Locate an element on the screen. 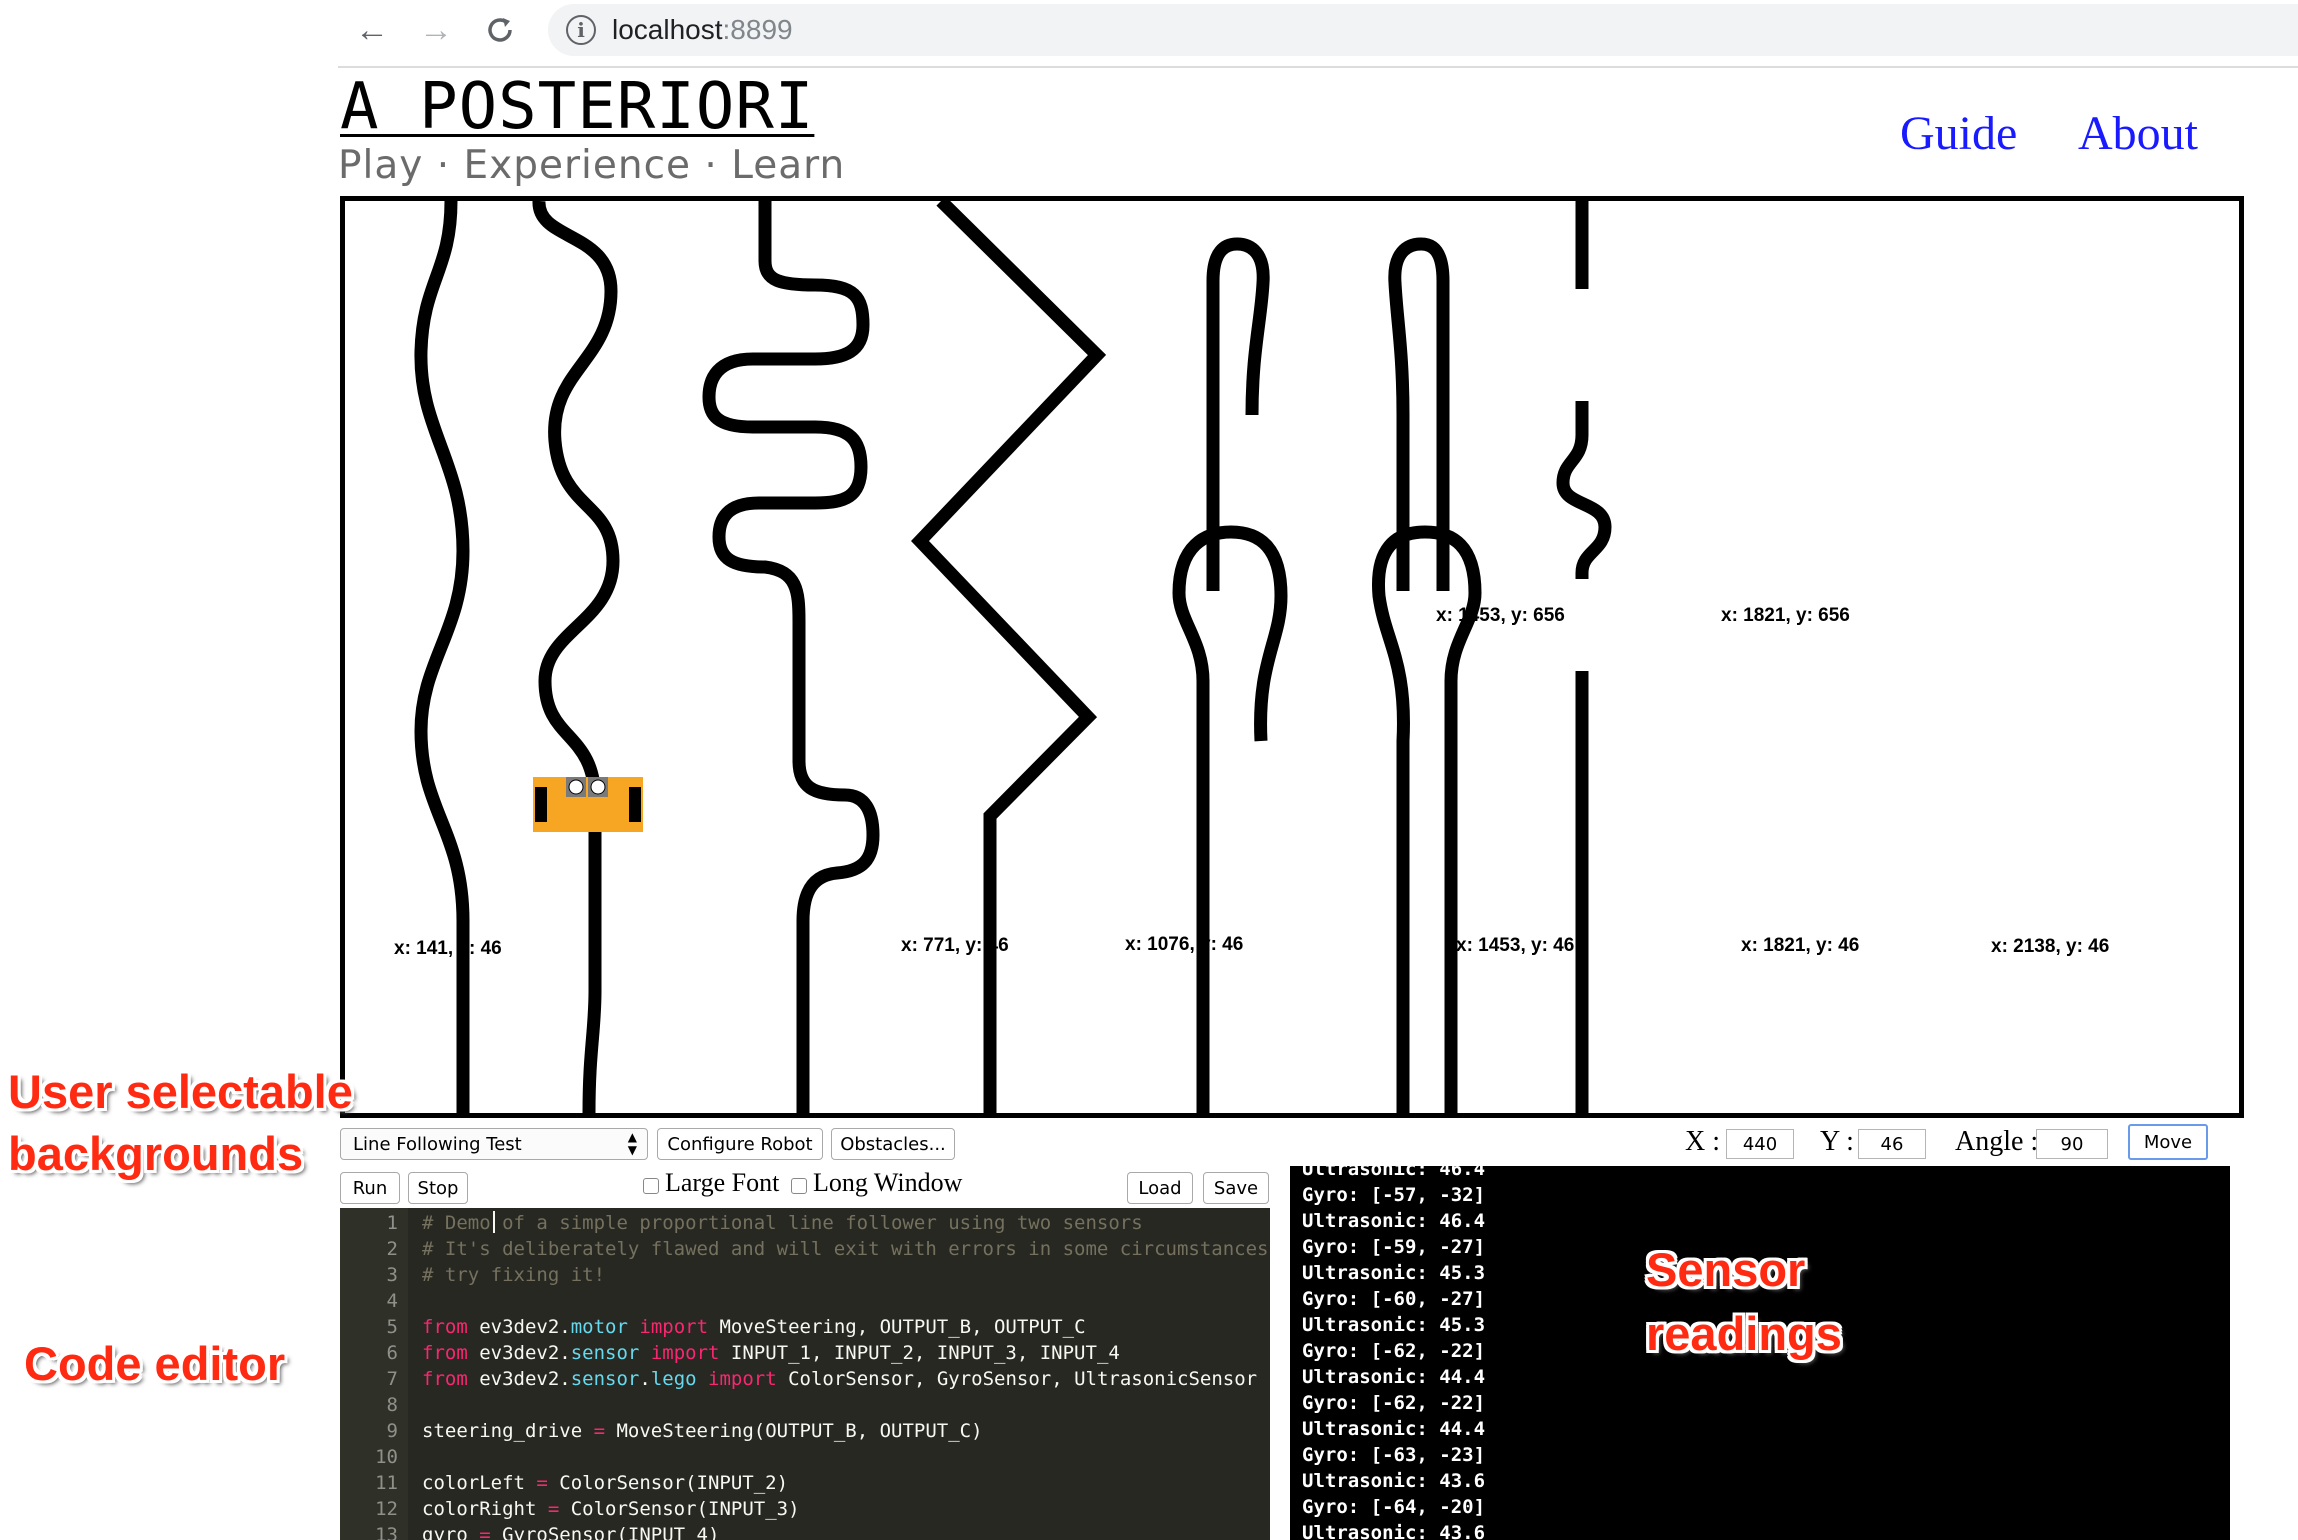 This screenshot has width=2298, height=1540. guide-link: Guide is located at coordinates (1958, 133).